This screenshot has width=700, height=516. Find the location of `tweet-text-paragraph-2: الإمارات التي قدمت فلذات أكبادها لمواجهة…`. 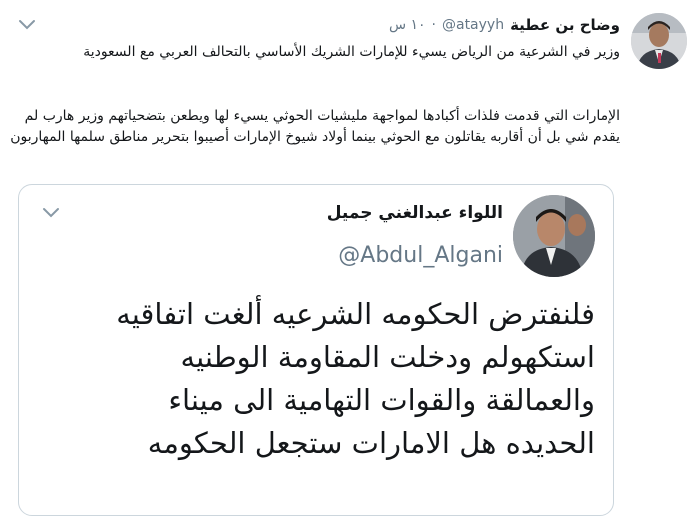

tweet-text-paragraph-2: الإمارات التي قدمت فلذات أكبادها لمواجهة… is located at coordinates (315, 126).